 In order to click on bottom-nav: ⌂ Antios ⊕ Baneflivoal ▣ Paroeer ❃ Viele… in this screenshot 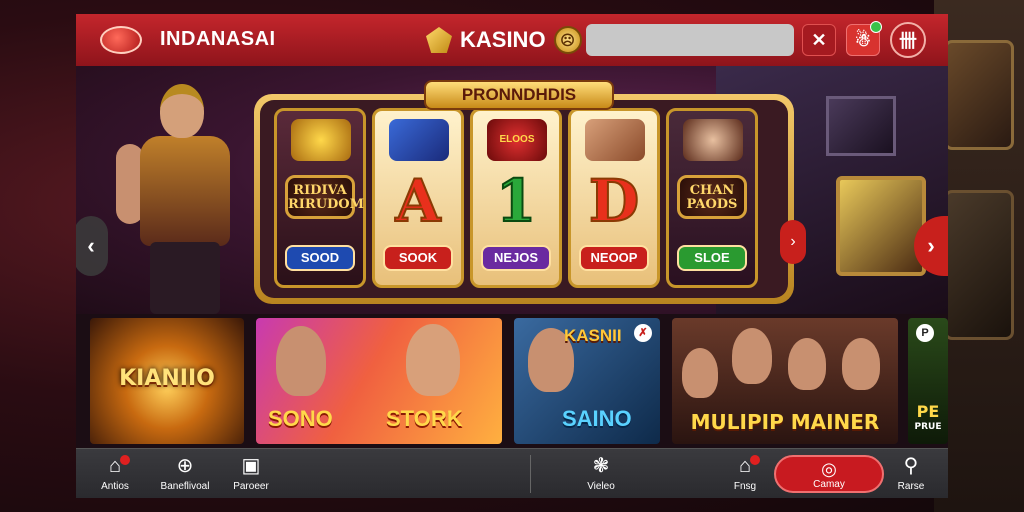, I will do `click(512, 473)`.